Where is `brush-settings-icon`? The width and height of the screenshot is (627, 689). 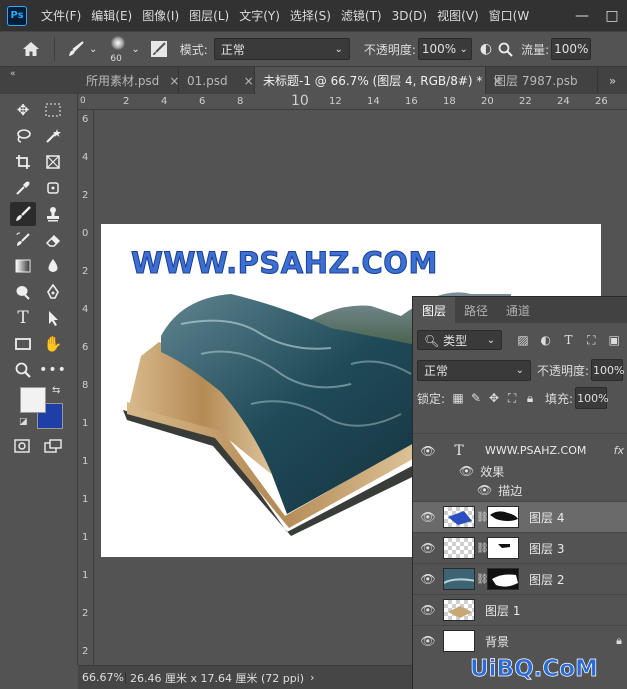 brush-settings-icon is located at coordinates (159, 49).